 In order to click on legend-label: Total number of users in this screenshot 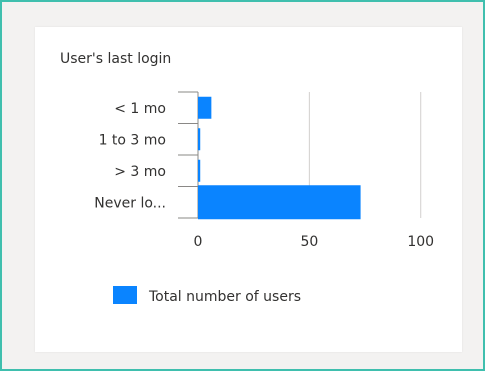, I will do `click(224, 297)`.